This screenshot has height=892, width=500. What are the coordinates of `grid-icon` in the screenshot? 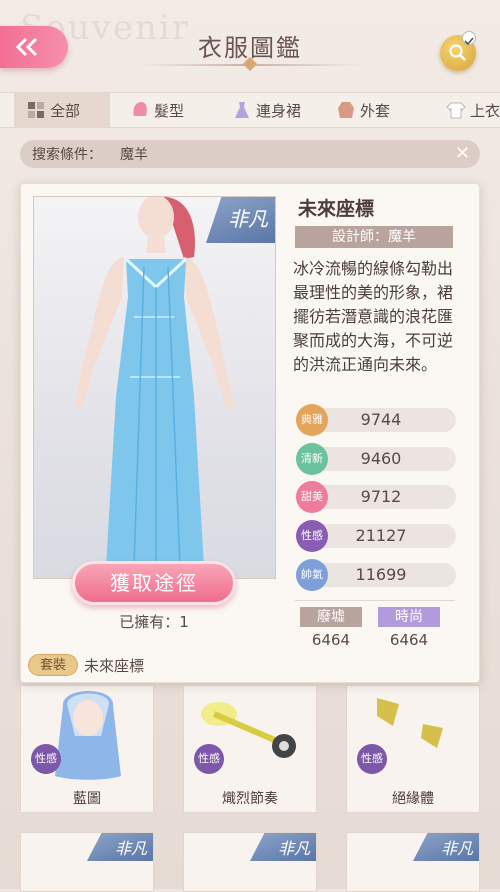 It's located at (36, 110).